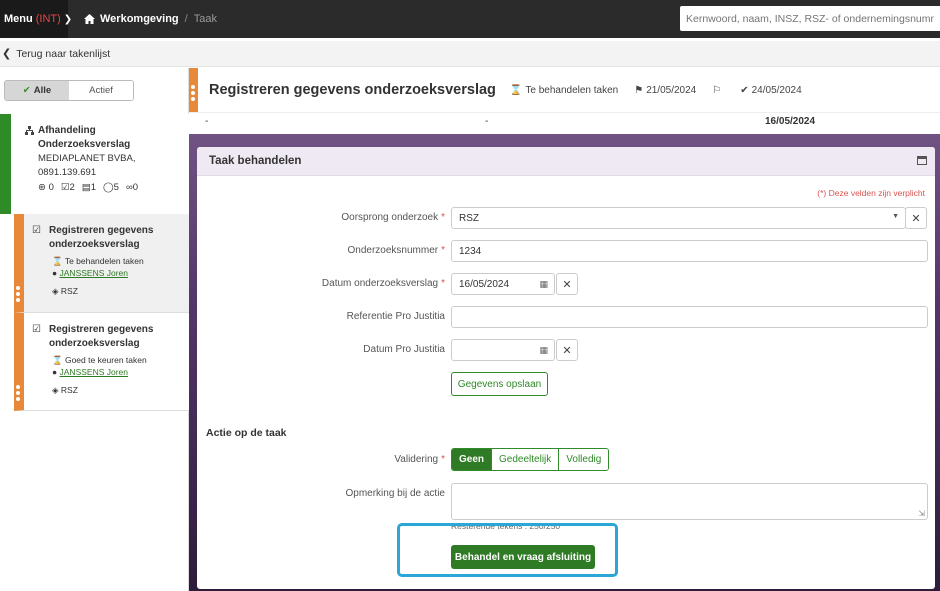  I want to click on stat-hierarchy: ⊛ 0, so click(46, 187).